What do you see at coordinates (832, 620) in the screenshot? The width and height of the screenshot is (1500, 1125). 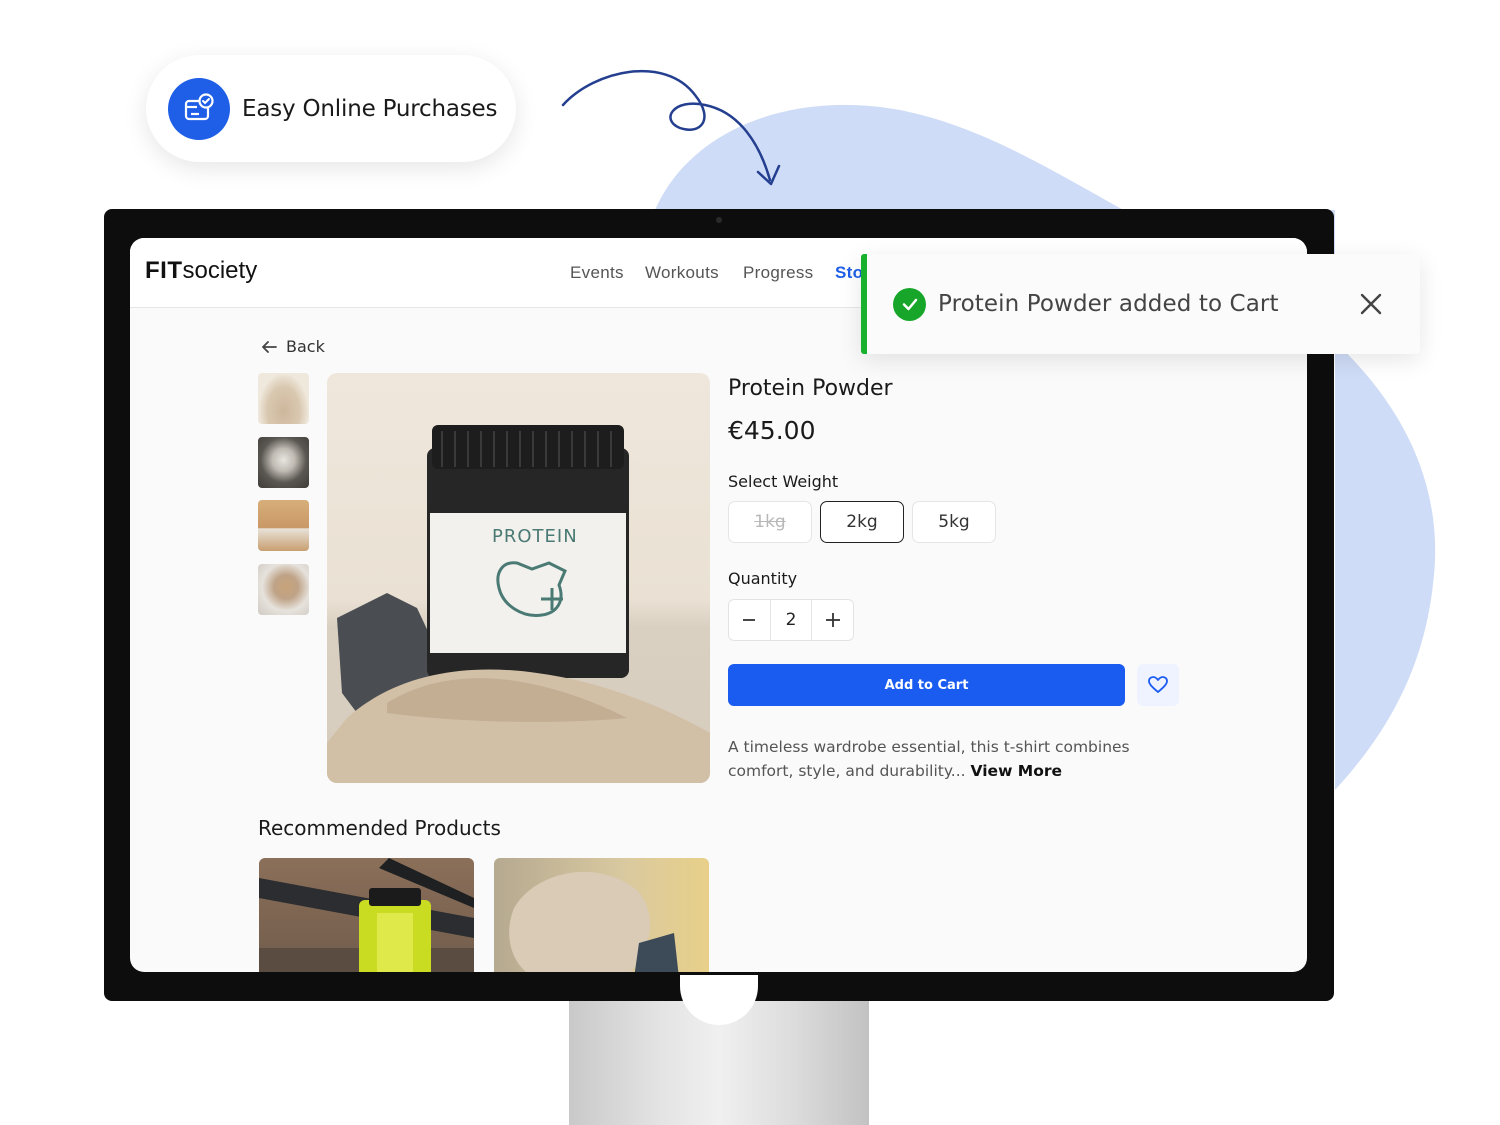 I see `plus-icon` at bounding box center [832, 620].